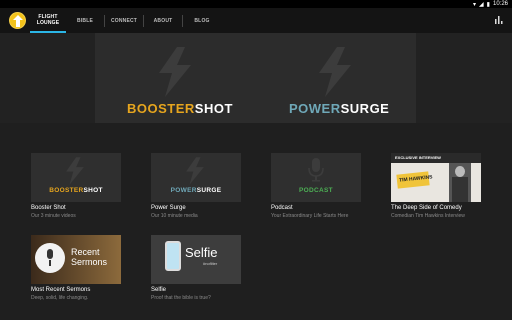 The width and height of the screenshot is (512, 320). What do you see at coordinates (89, 262) in the screenshot?
I see `thumb-text-line-2: Sermons` at bounding box center [89, 262].